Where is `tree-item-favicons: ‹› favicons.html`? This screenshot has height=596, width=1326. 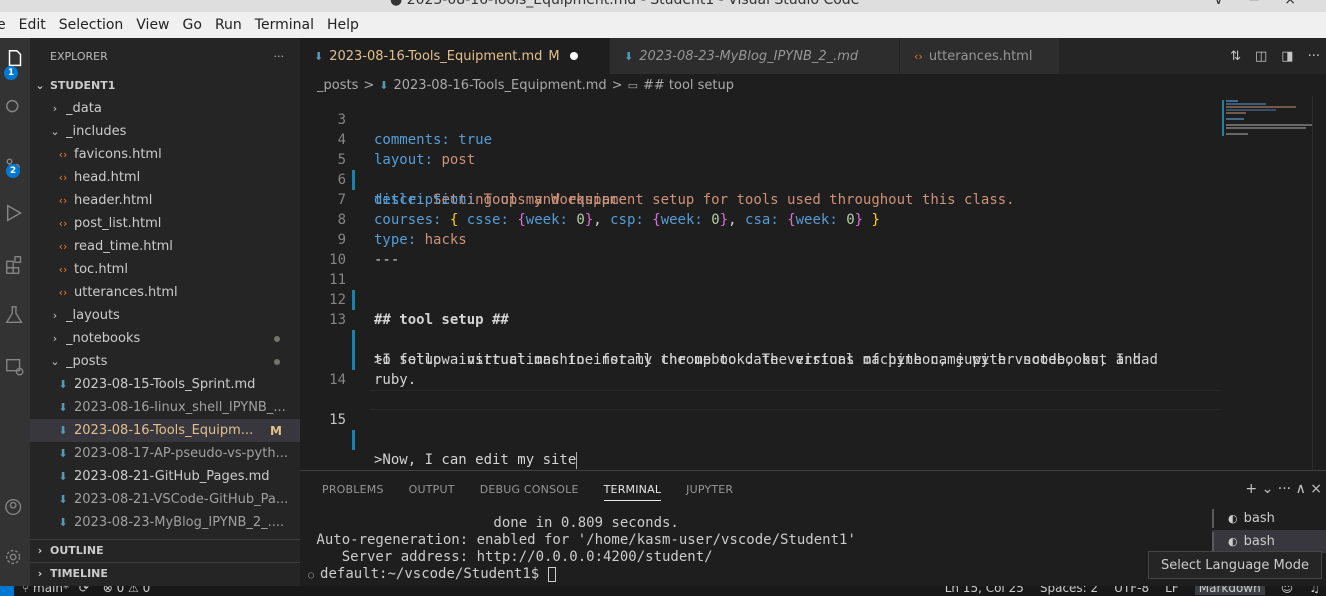
tree-item-favicons: ‹› favicons.html is located at coordinates (165, 154).